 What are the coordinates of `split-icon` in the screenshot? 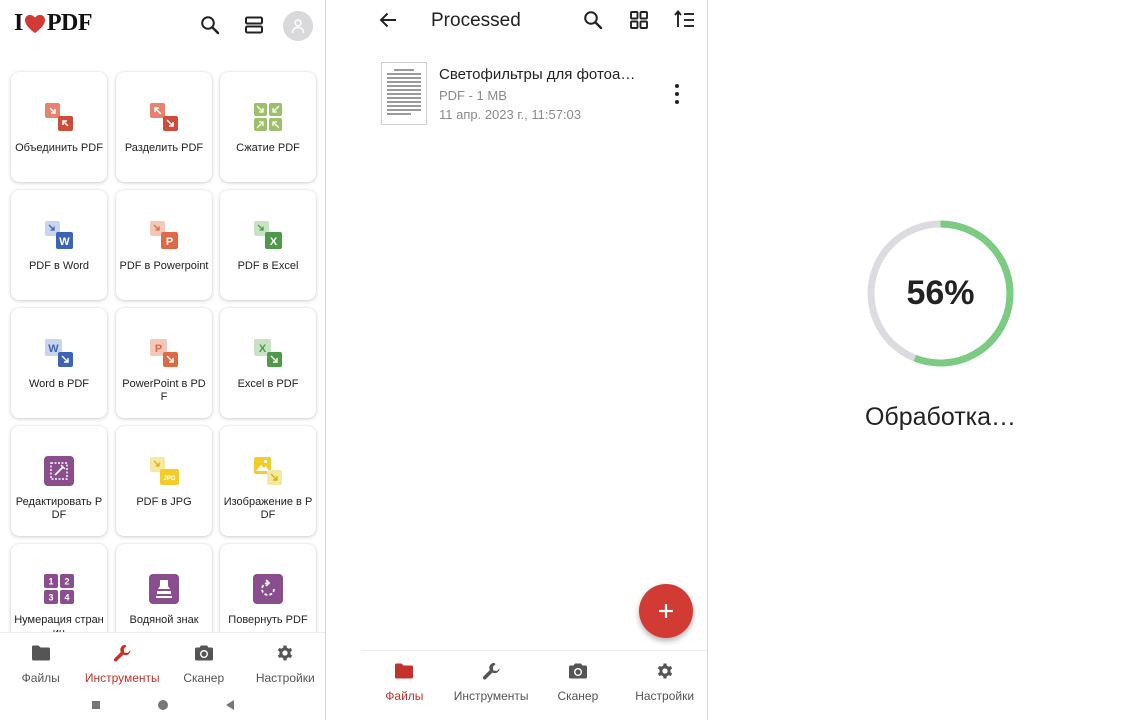 It's located at (164, 117).